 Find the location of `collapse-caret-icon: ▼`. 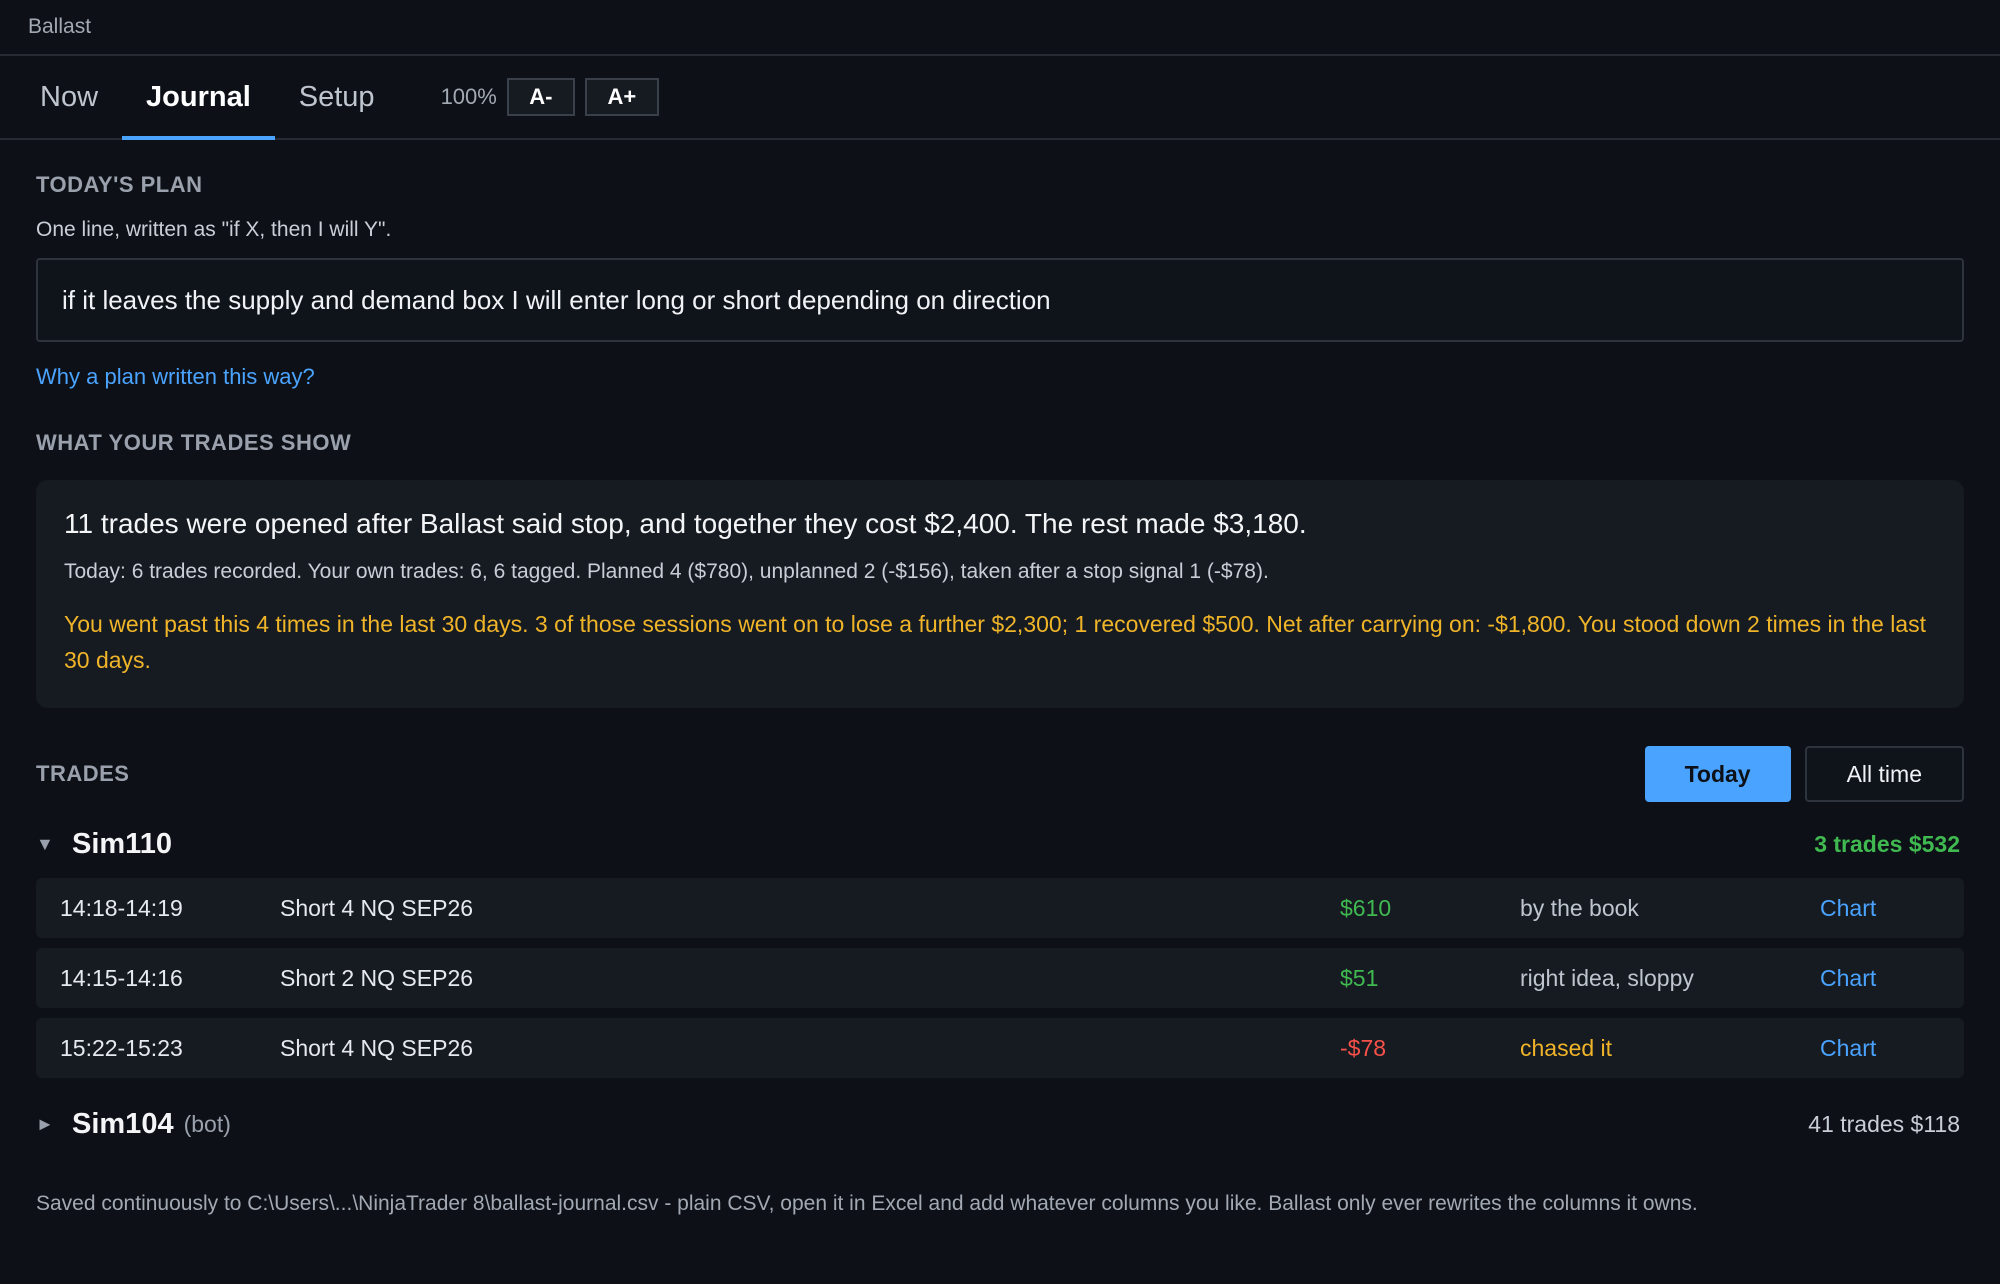

collapse-caret-icon: ▼ is located at coordinates (46, 844).